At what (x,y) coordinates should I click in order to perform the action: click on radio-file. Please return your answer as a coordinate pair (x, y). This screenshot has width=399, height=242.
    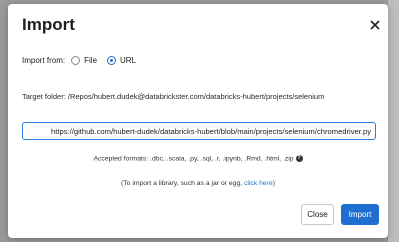
    Looking at the image, I should click on (76, 60).